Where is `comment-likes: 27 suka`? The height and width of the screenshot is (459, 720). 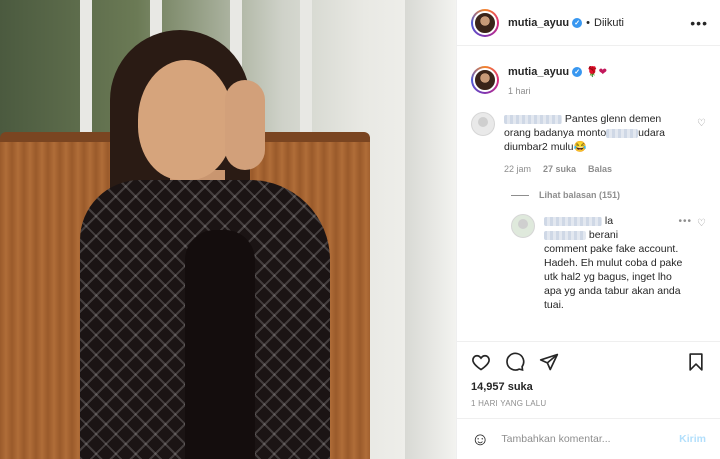 comment-likes: 27 suka is located at coordinates (559, 169).